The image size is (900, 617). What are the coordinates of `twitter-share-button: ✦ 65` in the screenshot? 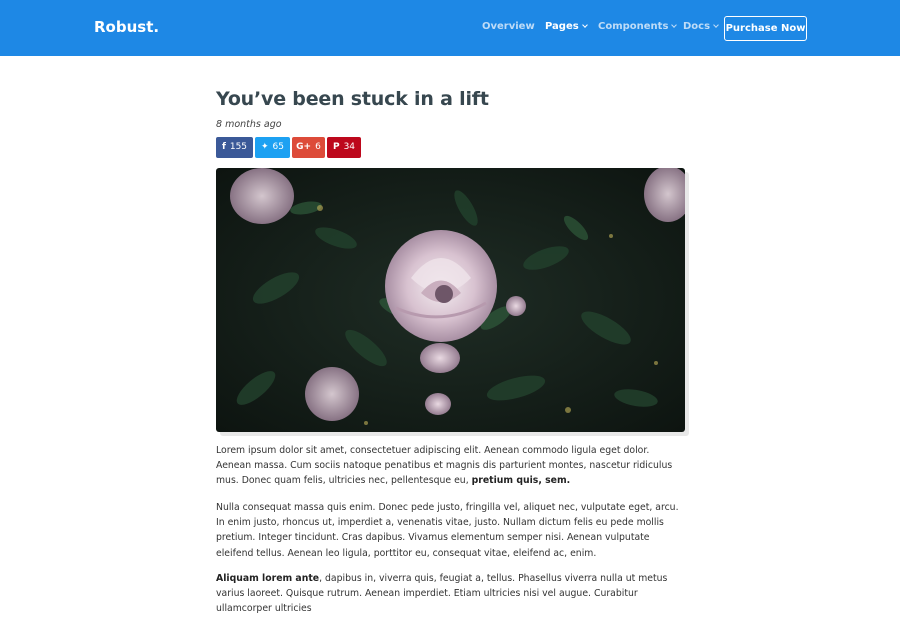 It's located at (272, 147).